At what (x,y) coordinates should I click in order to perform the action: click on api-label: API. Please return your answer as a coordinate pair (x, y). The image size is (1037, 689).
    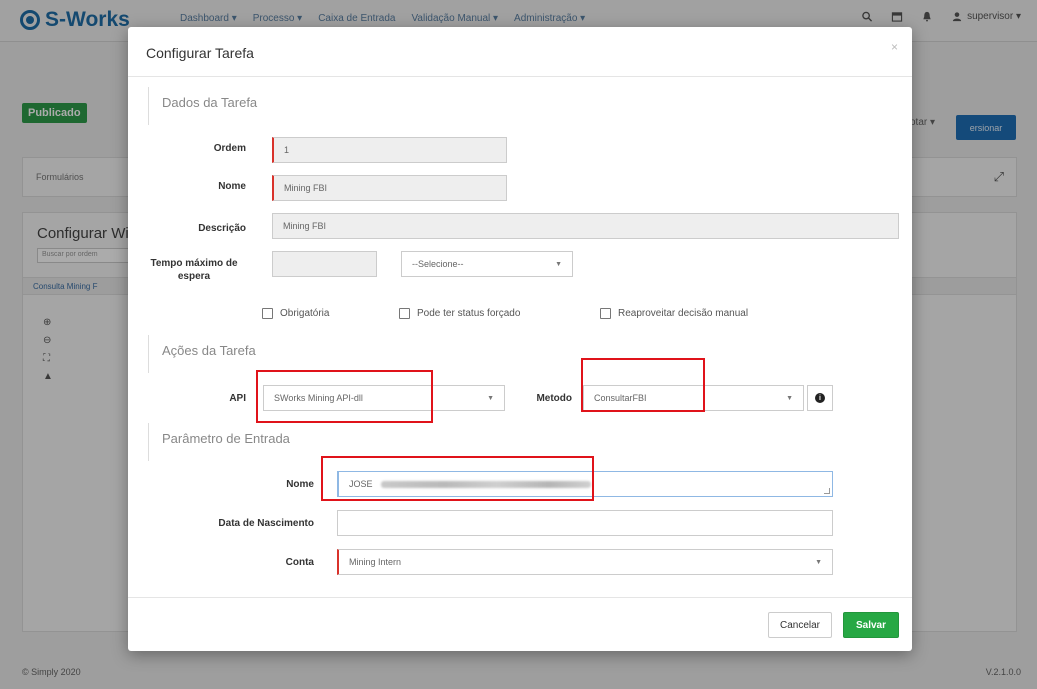
    Looking at the image, I should click on (237, 398).